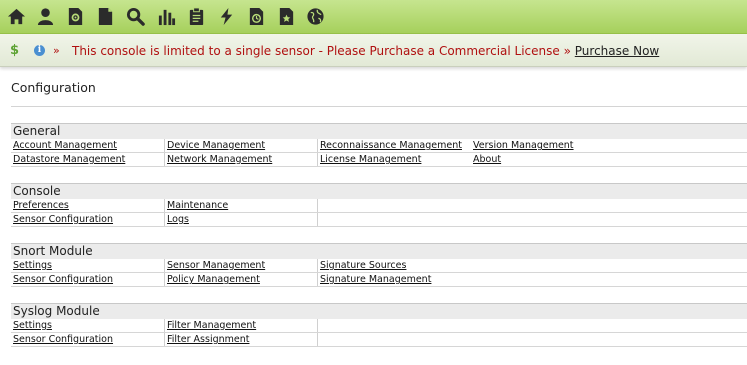 Image resolution: width=747 pixels, height=365 pixels. Describe the element at coordinates (241, 325) in the screenshot. I see `link-filter-management: Filter Management` at that location.